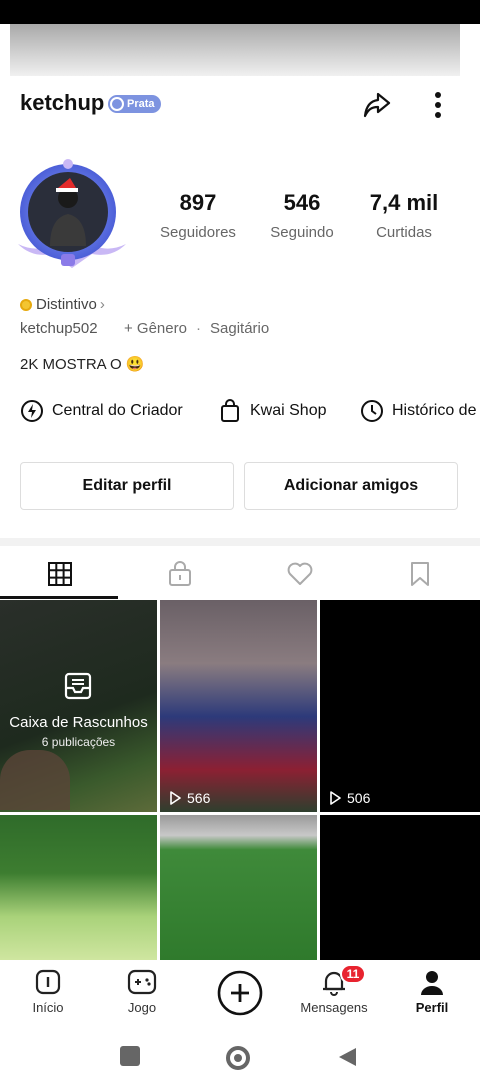 Image resolution: width=480 pixels, height=1070 pixels. I want to click on creator-center-link: Central do Criador, so click(101, 411).